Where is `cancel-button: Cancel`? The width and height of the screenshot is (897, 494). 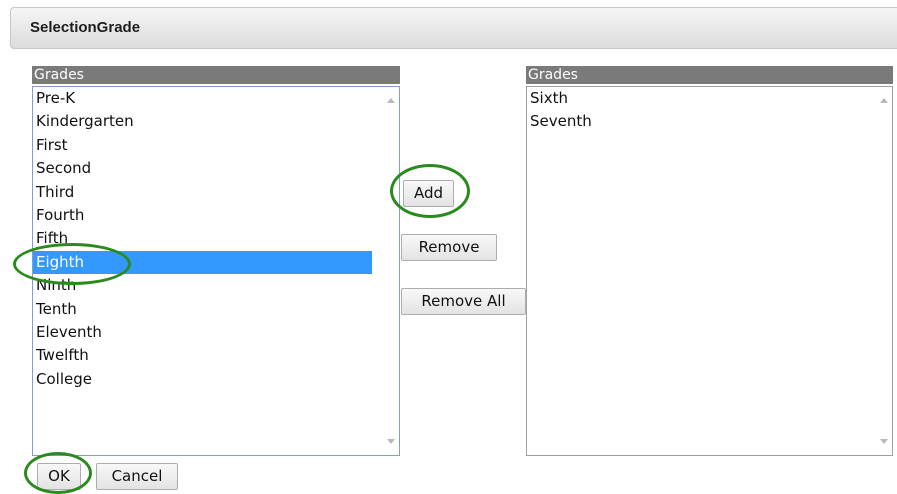 cancel-button: Cancel is located at coordinates (137, 476).